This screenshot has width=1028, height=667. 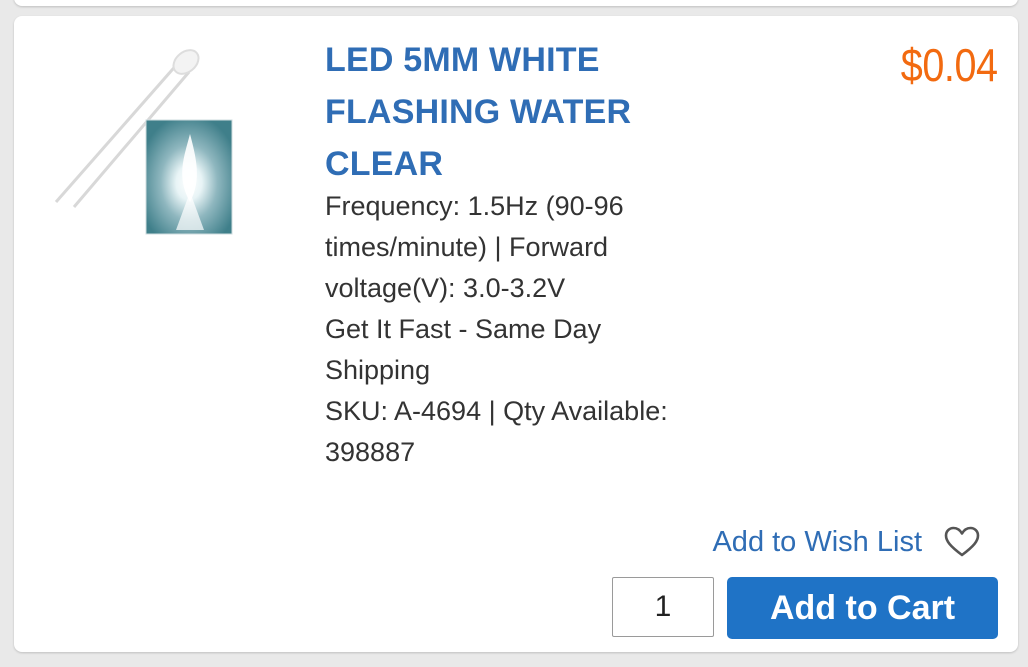 I want to click on product-image, so click(x=144, y=142).